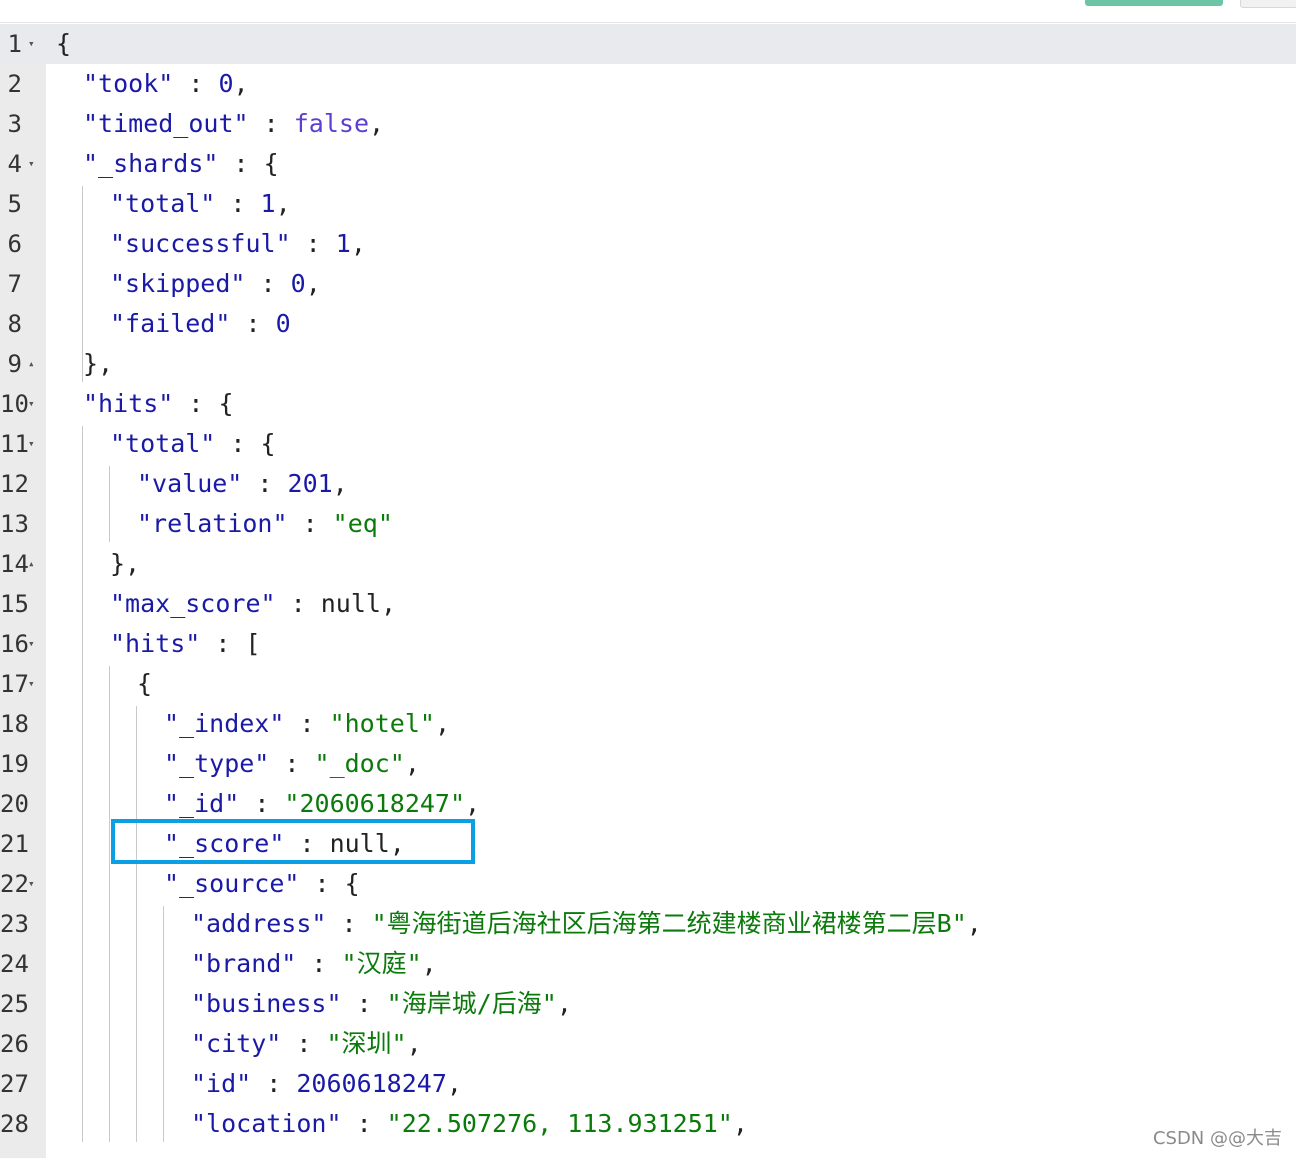 The width and height of the screenshot is (1296, 1158). I want to click on code-token: "hits", so click(128, 403).